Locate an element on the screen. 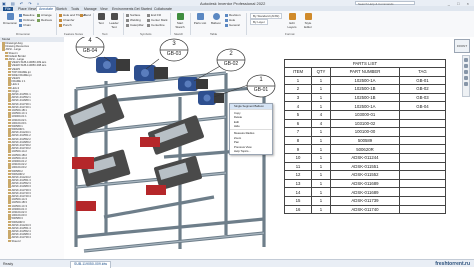 This screenshot has width=474, height=268. tab-place-views: Place Views is located at coordinates (27, 9).